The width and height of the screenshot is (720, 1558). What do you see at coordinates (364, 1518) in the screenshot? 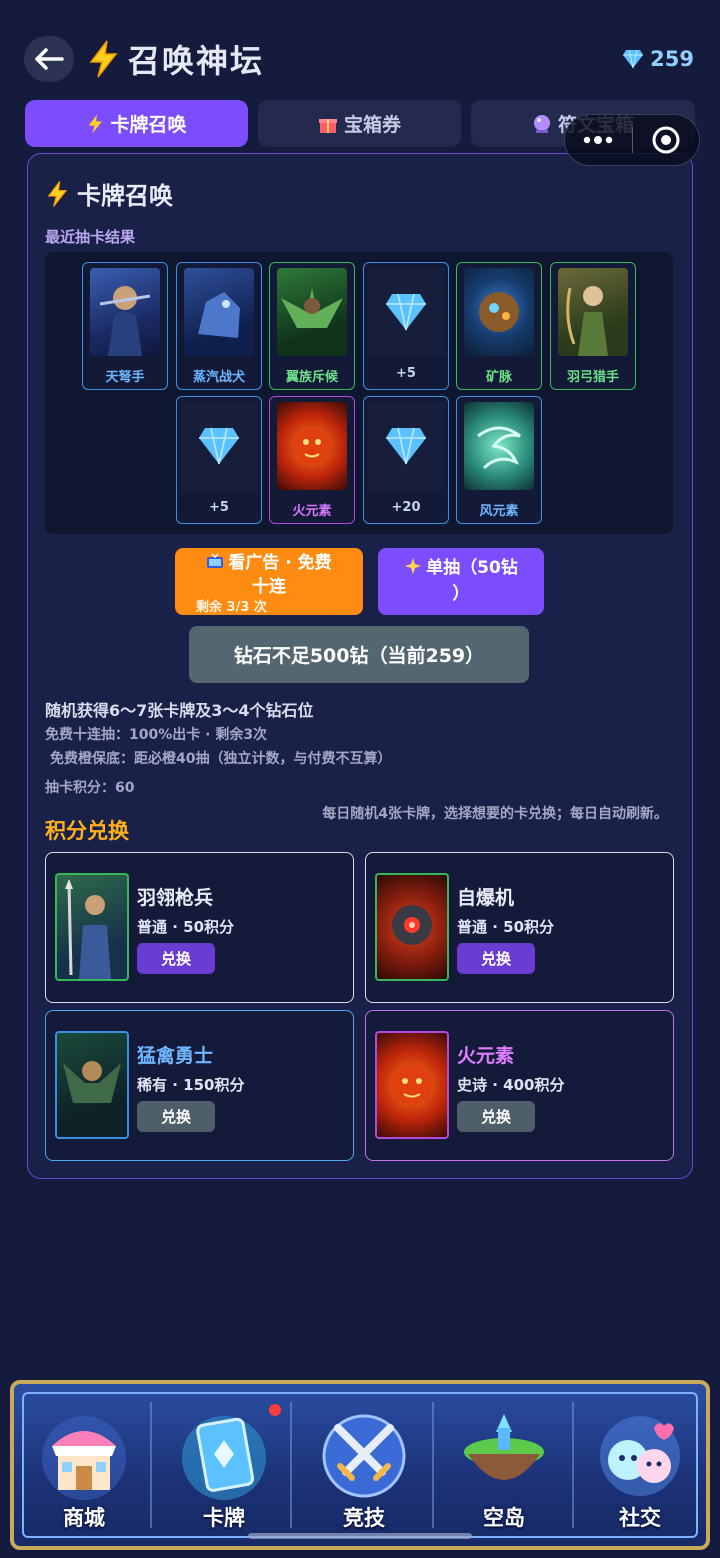
I see `nav-label: 竞技` at bounding box center [364, 1518].